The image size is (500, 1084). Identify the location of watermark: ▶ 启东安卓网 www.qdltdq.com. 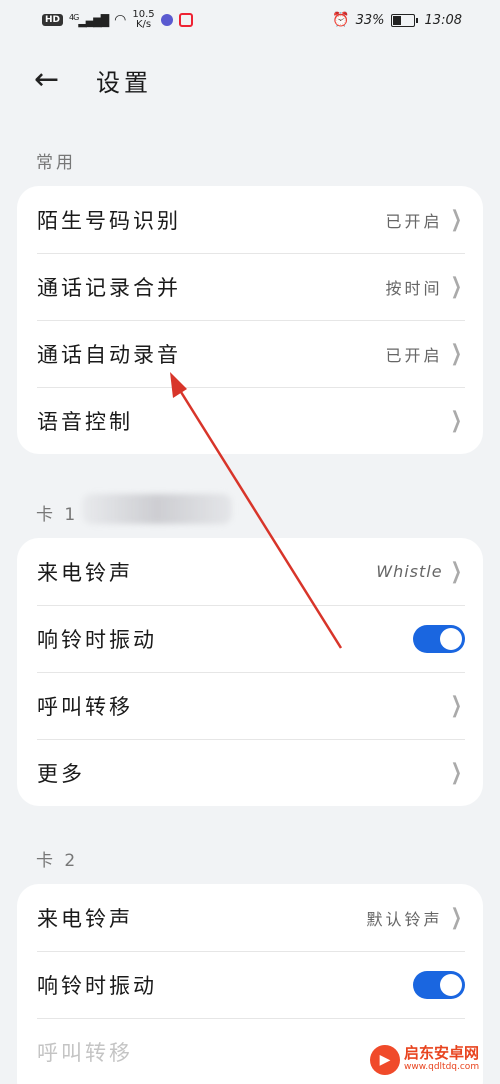
(435, 1060).